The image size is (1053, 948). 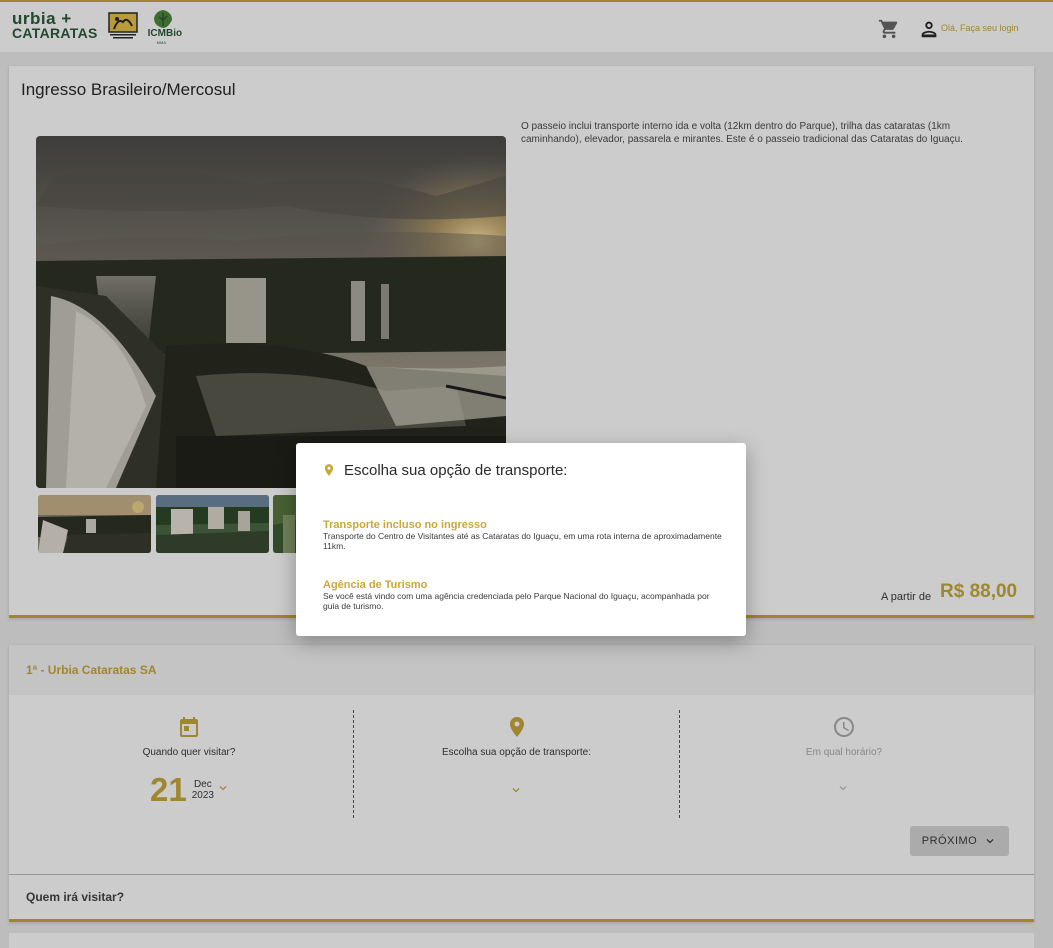 I want to click on location-pin-icon, so click(x=329, y=470).